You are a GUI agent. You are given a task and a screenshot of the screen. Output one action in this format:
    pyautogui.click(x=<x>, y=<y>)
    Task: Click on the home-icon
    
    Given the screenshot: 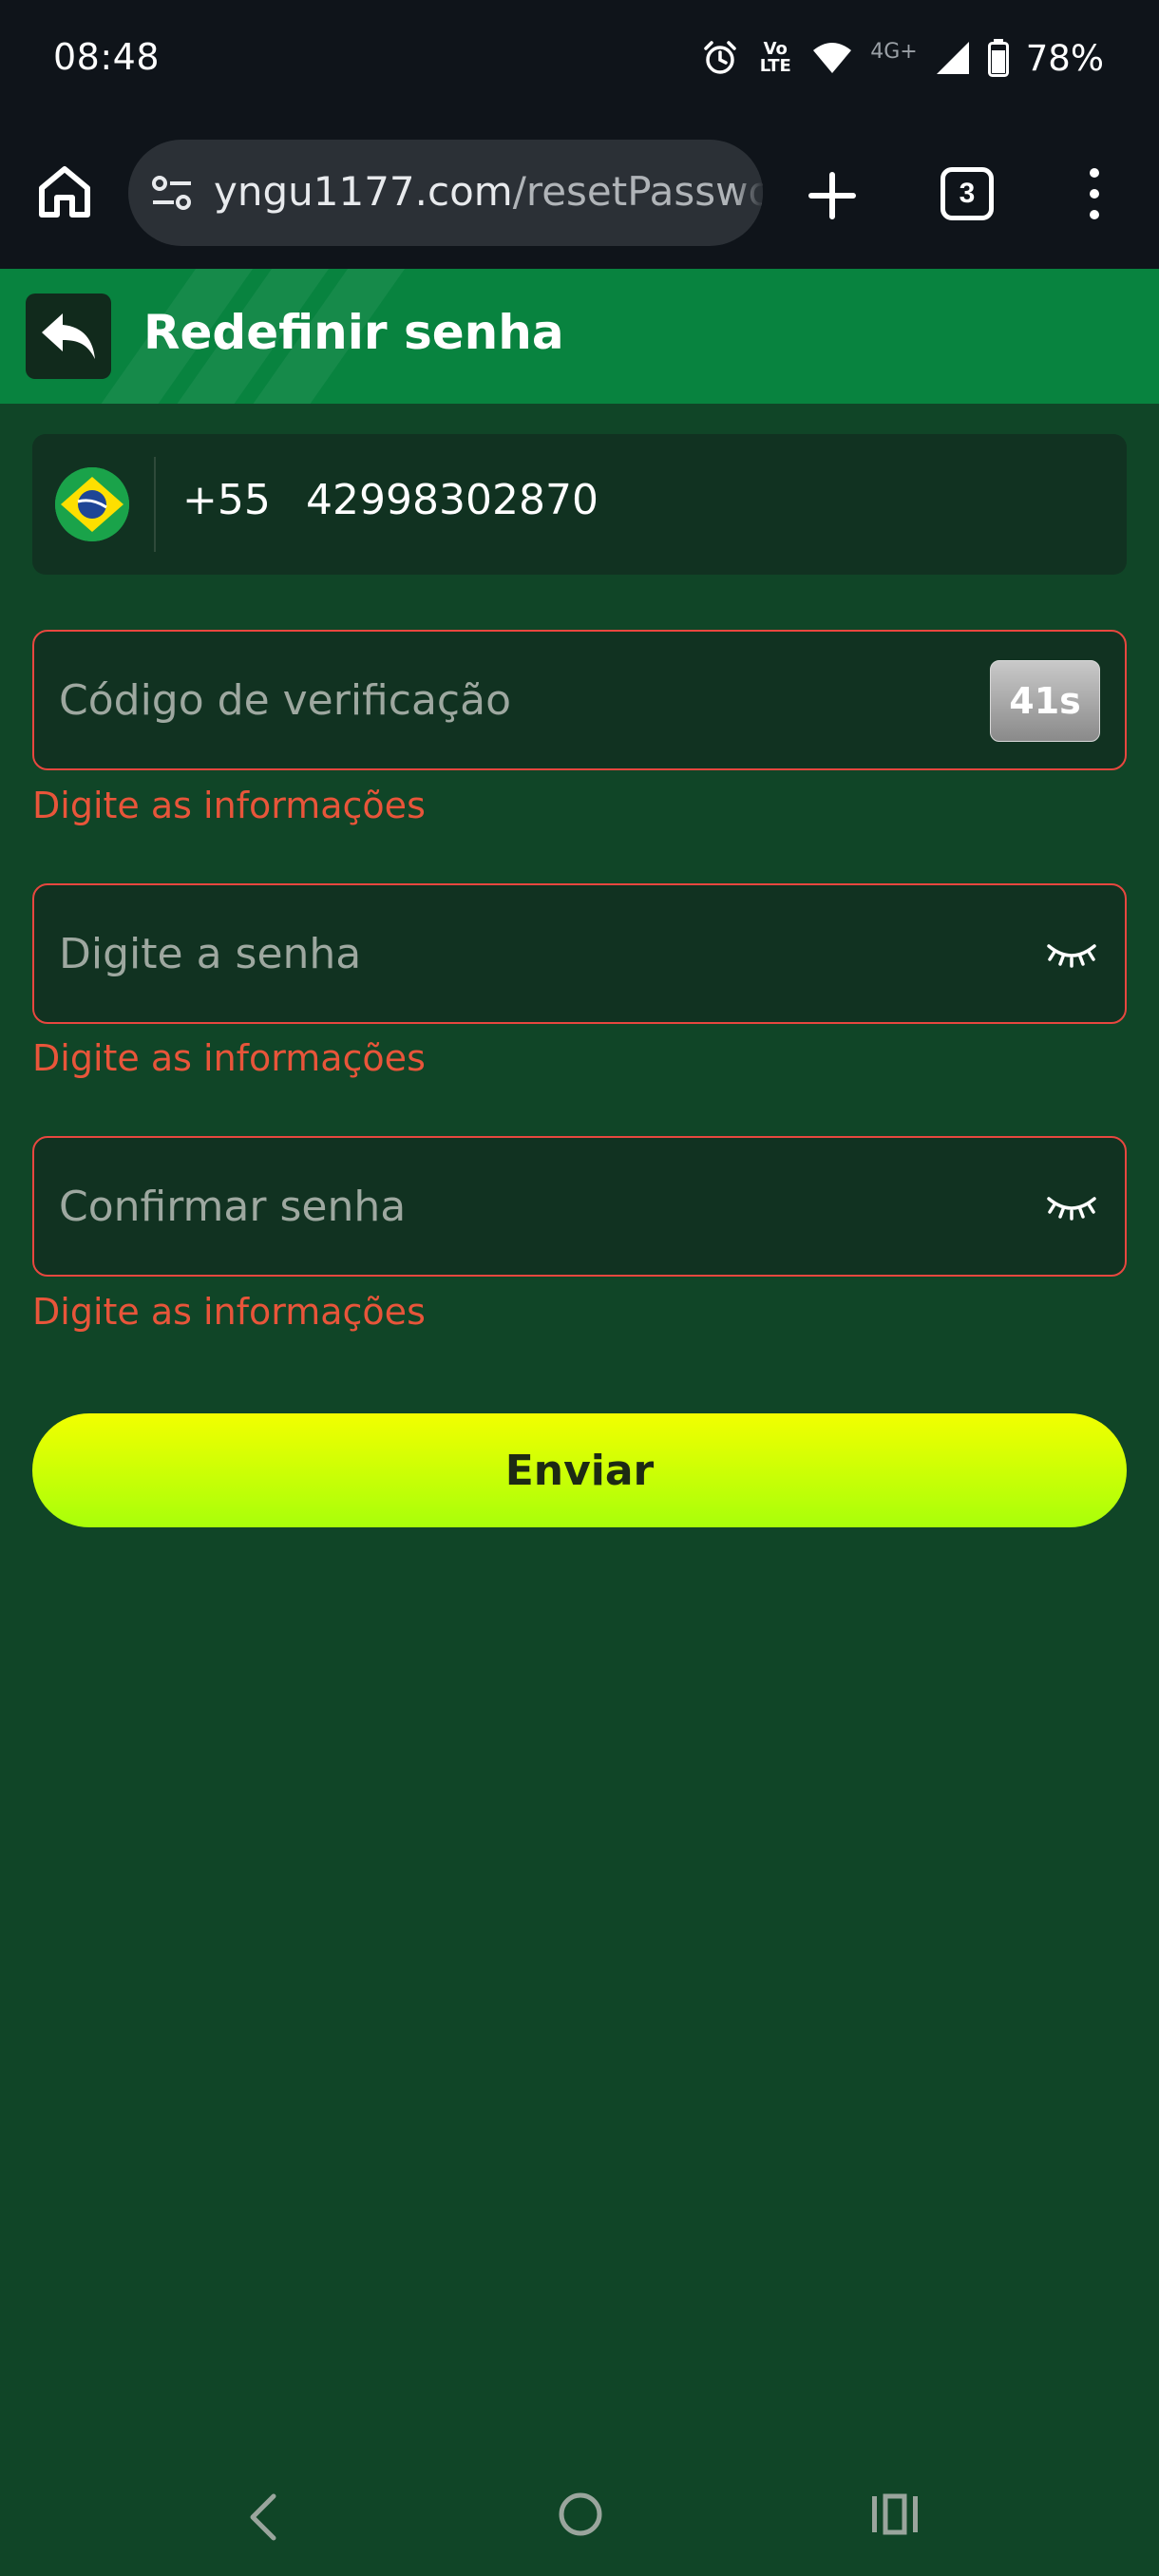 What is the action you would take?
    pyautogui.click(x=64, y=191)
    